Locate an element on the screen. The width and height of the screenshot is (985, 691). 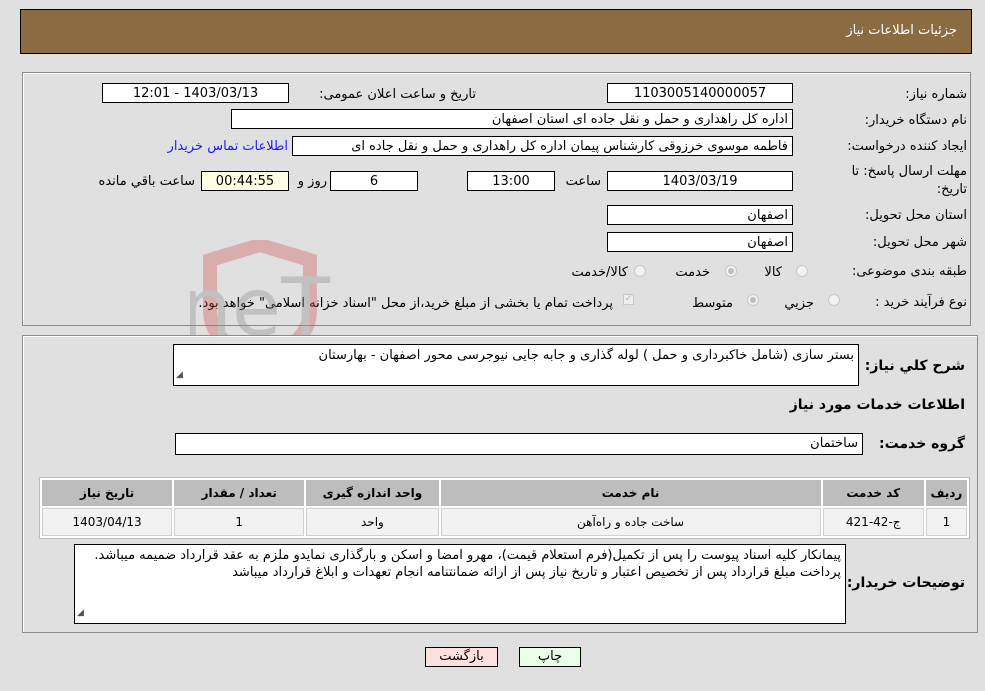
process-radio-medium is located at coordinates (753, 300).